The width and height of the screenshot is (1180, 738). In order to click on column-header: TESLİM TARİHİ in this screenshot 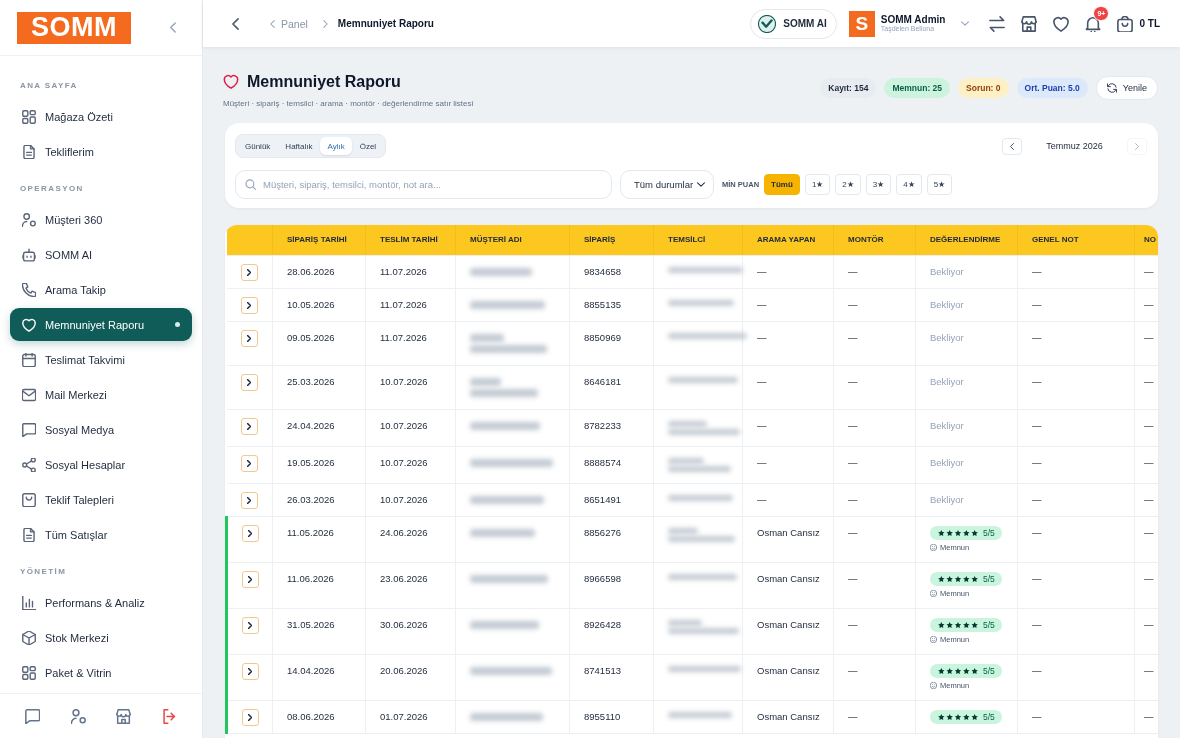, I will do `click(410, 240)`.